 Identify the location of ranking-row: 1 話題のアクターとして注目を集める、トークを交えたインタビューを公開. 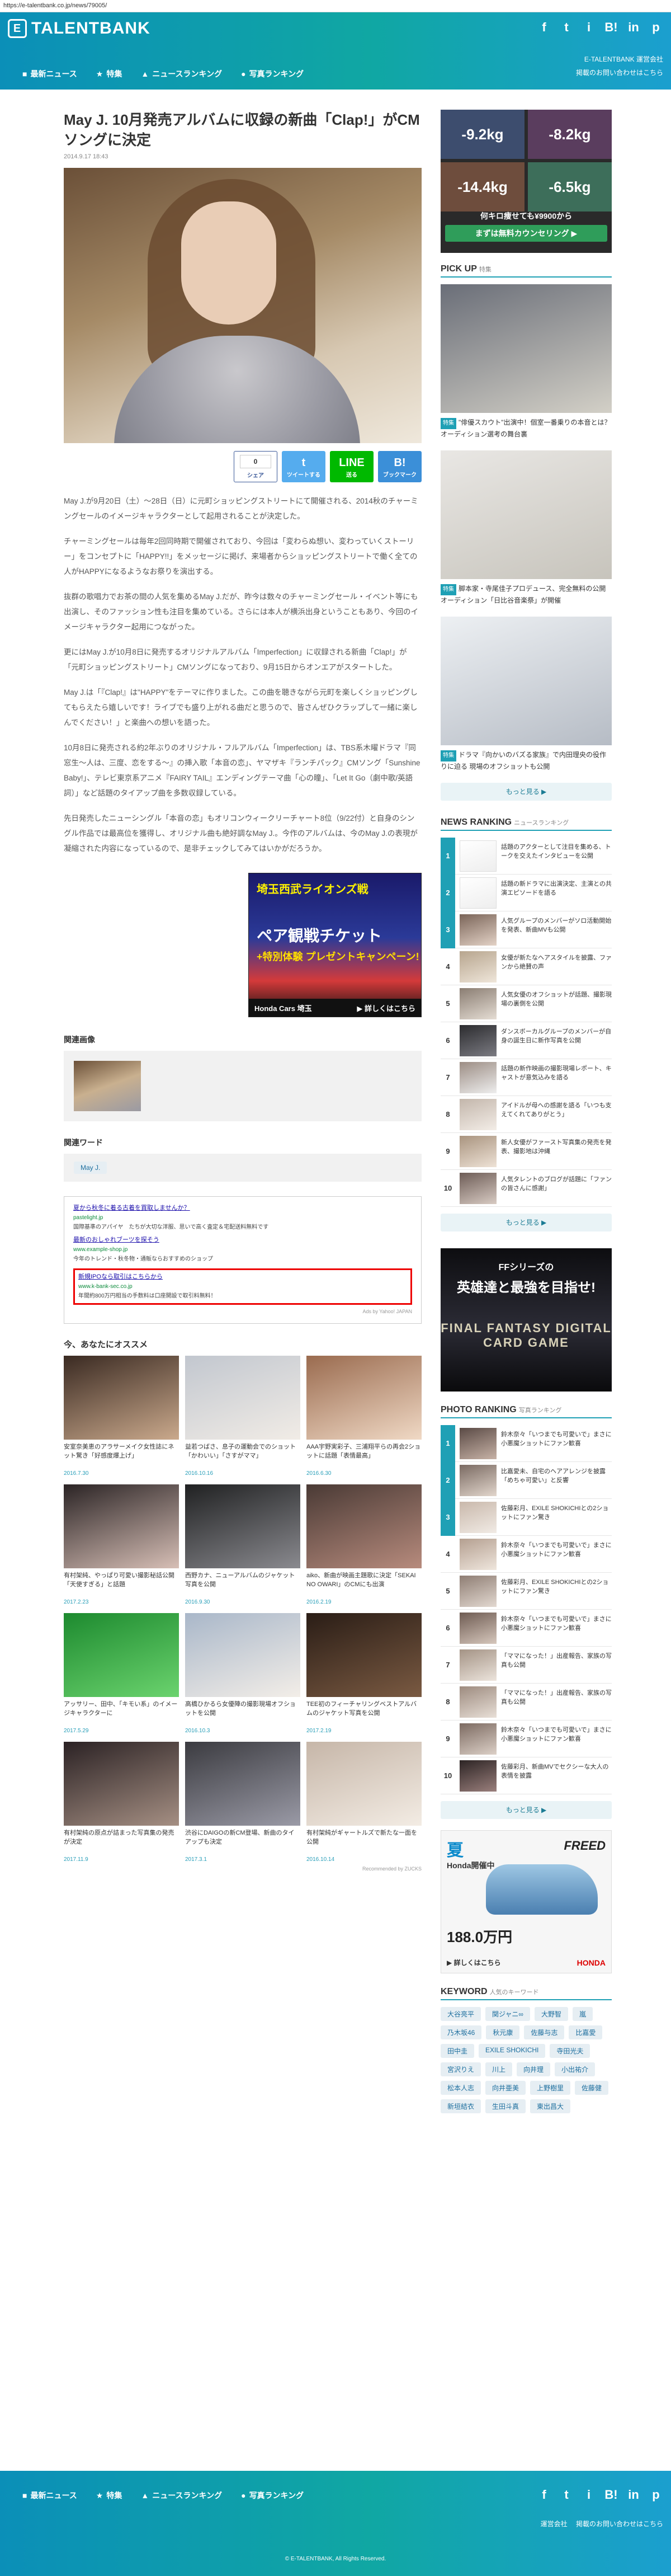
(527, 856).